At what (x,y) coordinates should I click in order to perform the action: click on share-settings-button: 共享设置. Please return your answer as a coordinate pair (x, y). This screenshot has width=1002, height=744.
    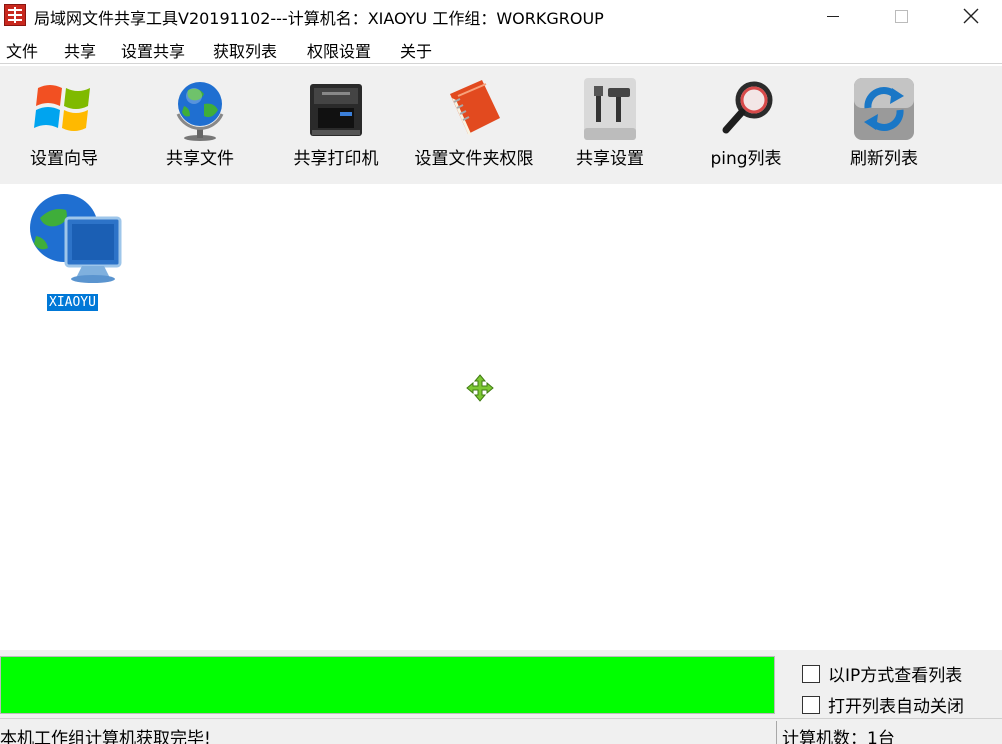
    Looking at the image, I should click on (610, 125).